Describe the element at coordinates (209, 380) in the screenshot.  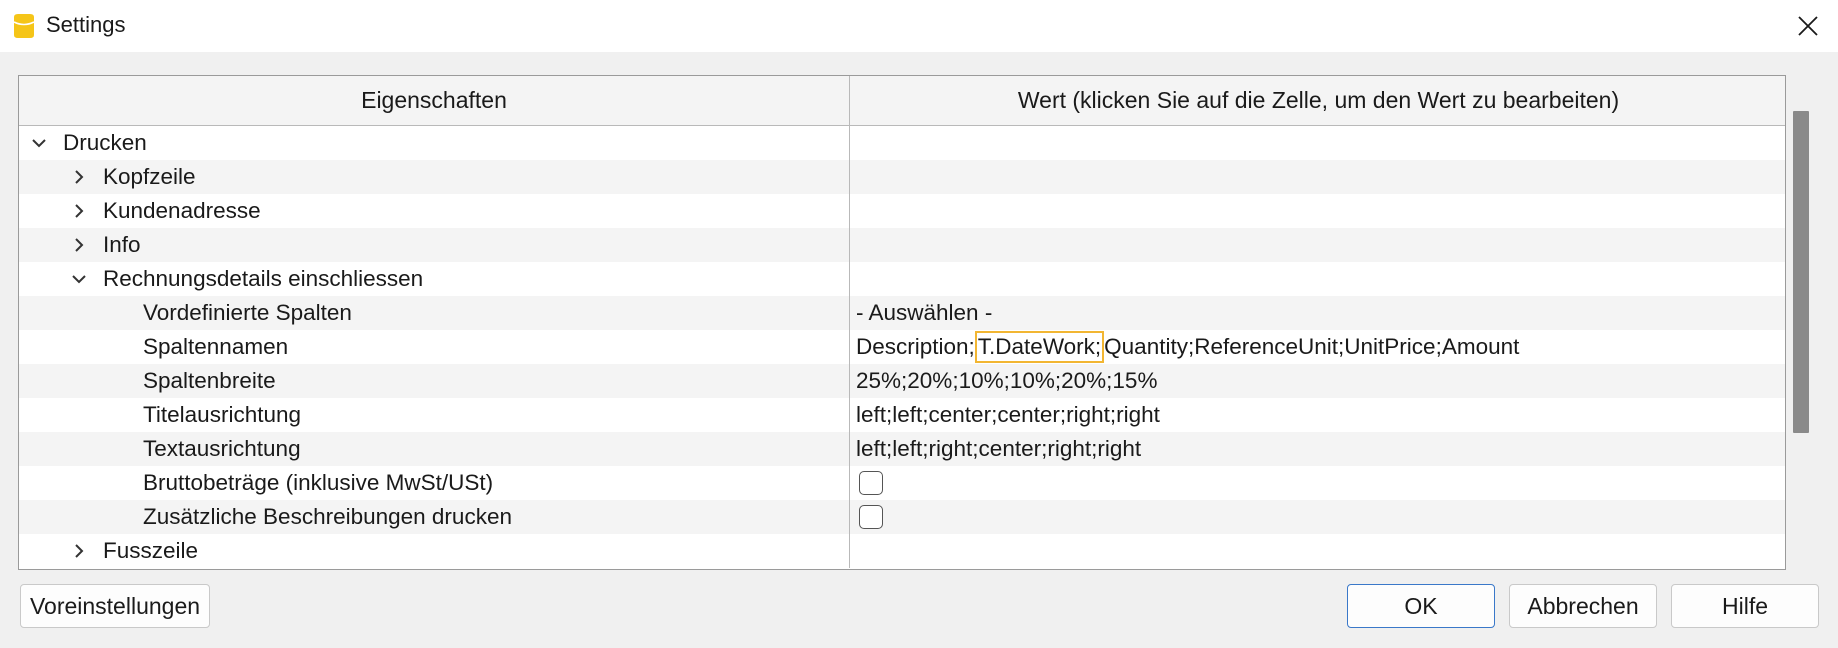
I see `property-label: Spaltenbreite` at that location.